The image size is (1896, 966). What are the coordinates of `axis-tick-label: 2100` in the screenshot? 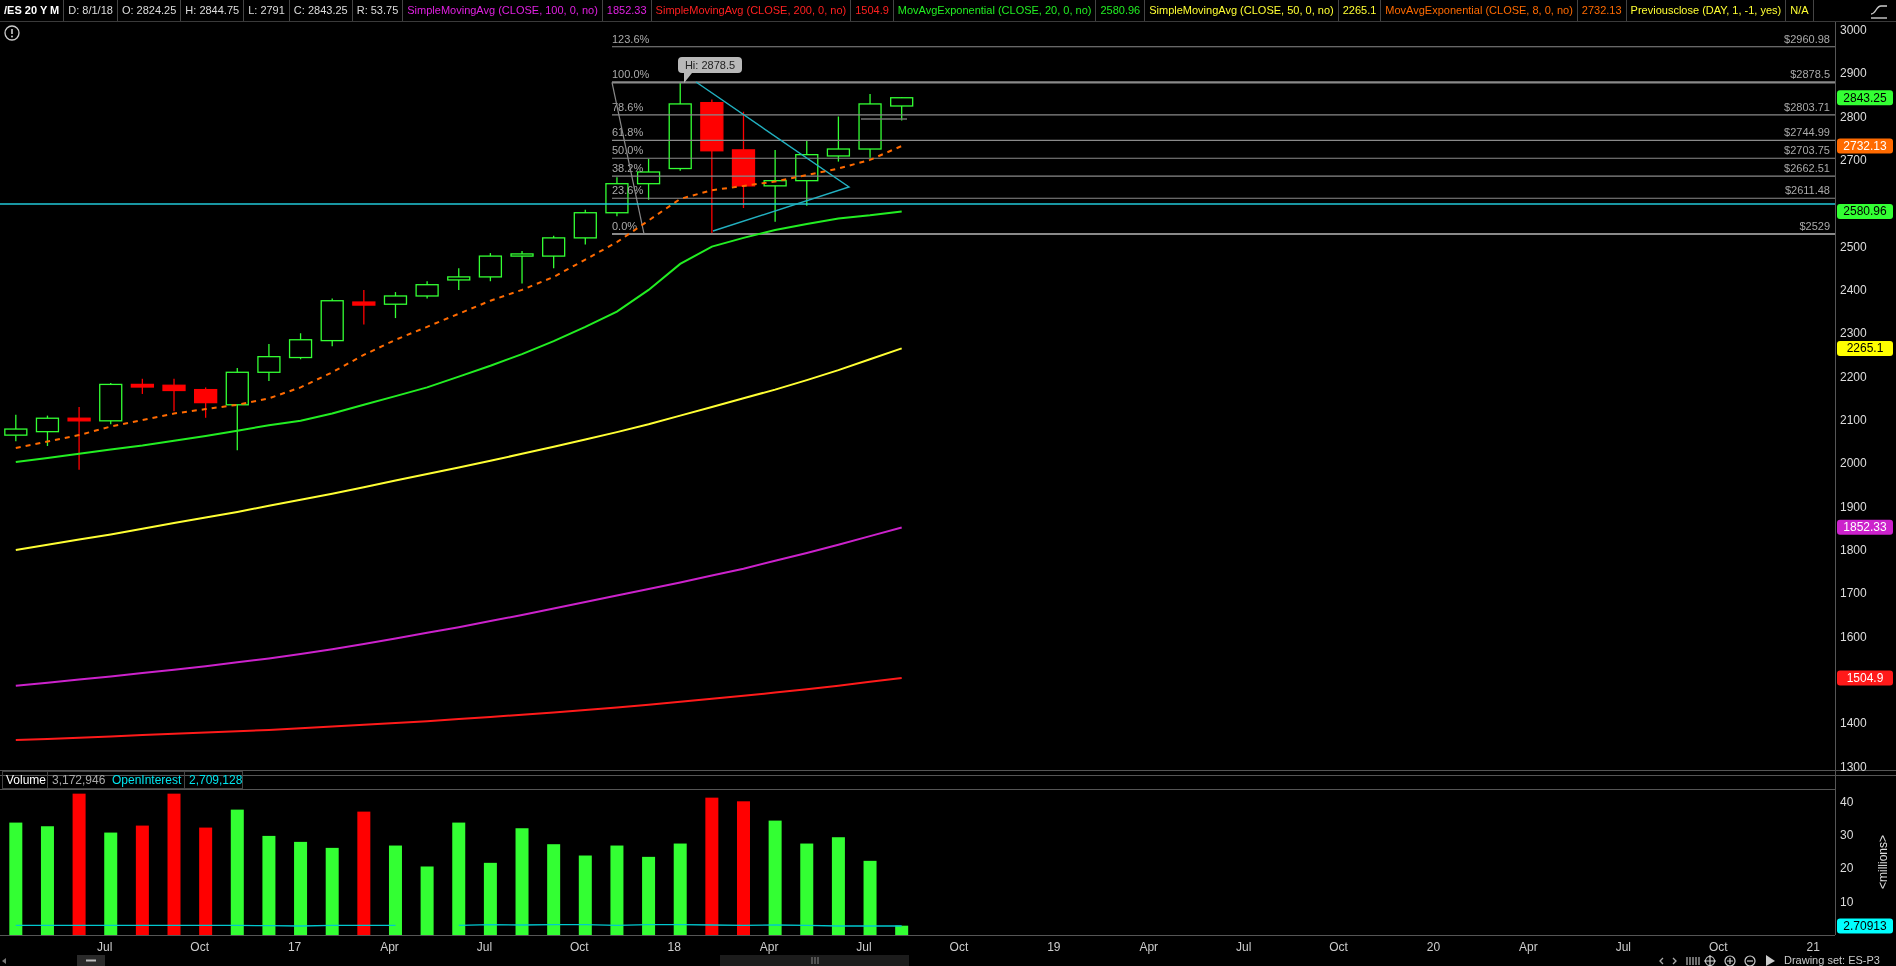 It's located at (1853, 419).